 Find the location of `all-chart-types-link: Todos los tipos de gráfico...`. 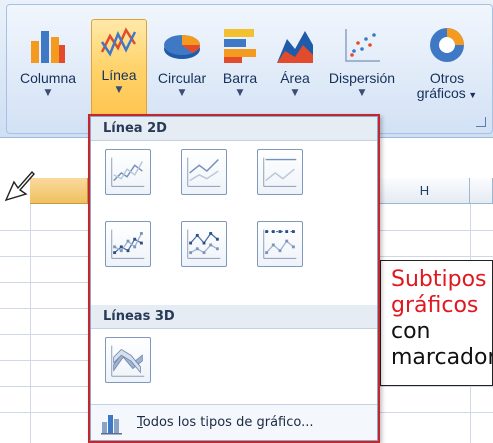

all-chart-types-link: Todos los tipos de gráfico... is located at coordinates (234, 422).